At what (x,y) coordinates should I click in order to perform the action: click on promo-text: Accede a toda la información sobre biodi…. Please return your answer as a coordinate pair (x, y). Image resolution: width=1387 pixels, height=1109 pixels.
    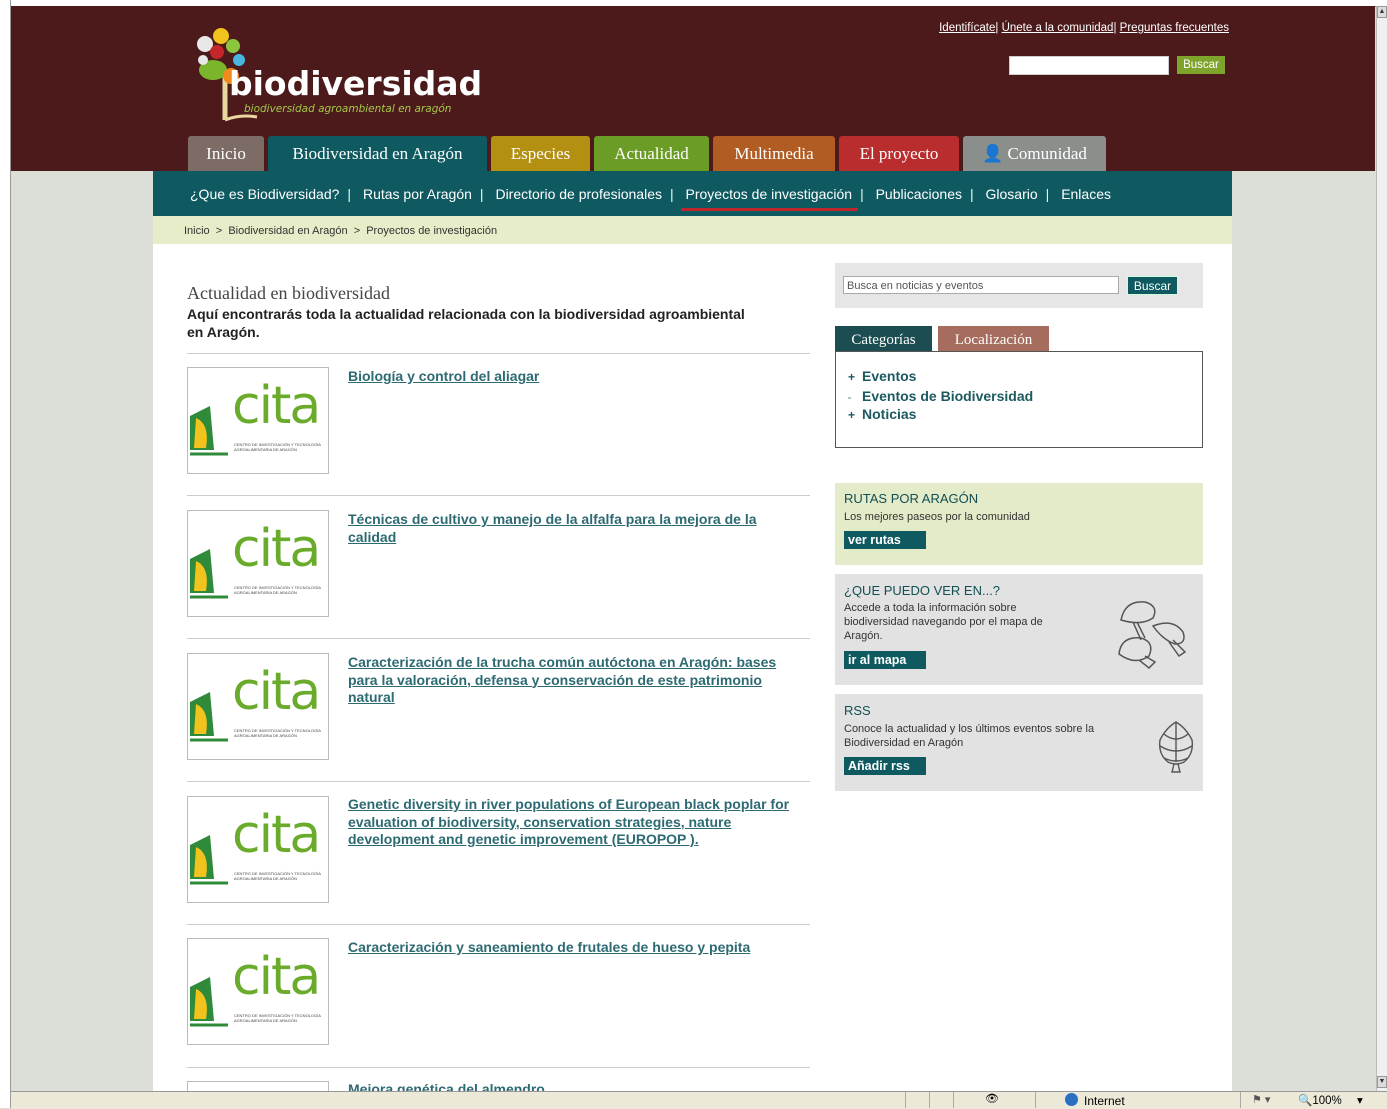
    Looking at the image, I should click on (943, 622).